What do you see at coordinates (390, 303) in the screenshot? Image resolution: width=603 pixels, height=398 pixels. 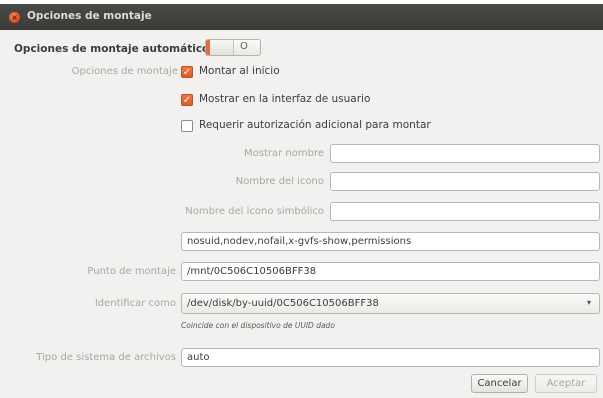 I see `identify-as-select: /dev/disk/by-uuid/0C506C10506BFF38 ▾` at bounding box center [390, 303].